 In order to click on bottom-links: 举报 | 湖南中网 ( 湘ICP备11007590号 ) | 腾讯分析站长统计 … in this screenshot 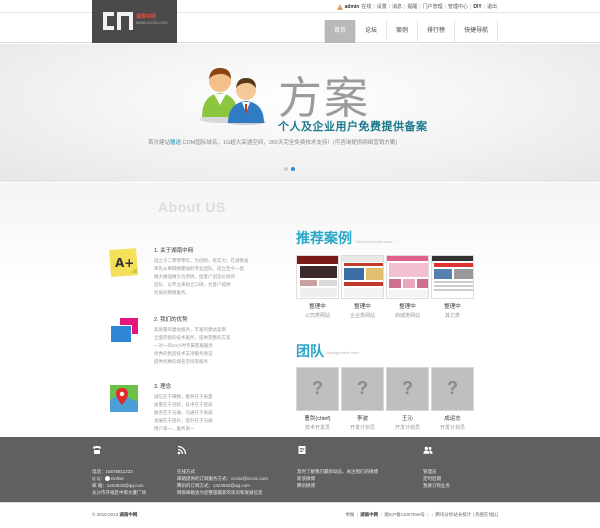, I will do `click(421, 514)`.